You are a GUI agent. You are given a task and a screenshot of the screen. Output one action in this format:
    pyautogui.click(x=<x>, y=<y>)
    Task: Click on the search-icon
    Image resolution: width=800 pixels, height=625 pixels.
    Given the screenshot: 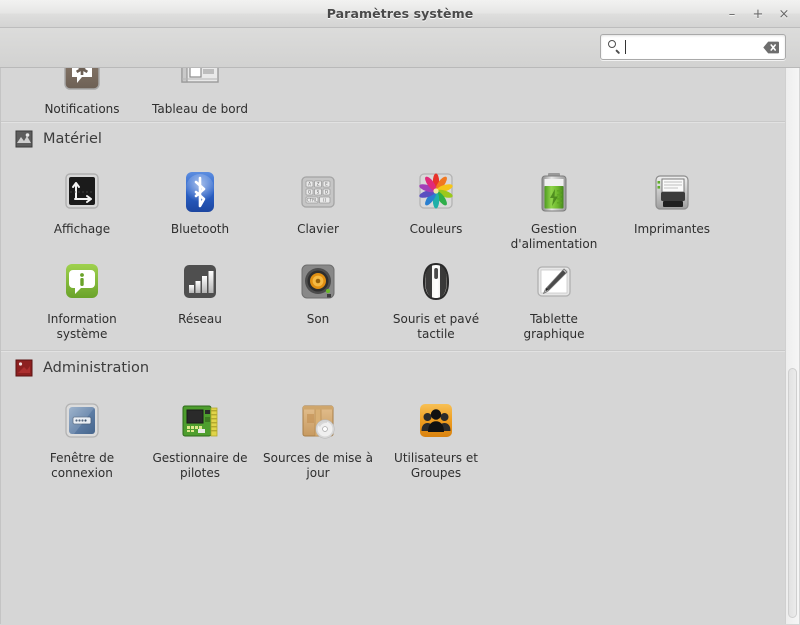 What is the action you would take?
    pyautogui.click(x=614, y=47)
    